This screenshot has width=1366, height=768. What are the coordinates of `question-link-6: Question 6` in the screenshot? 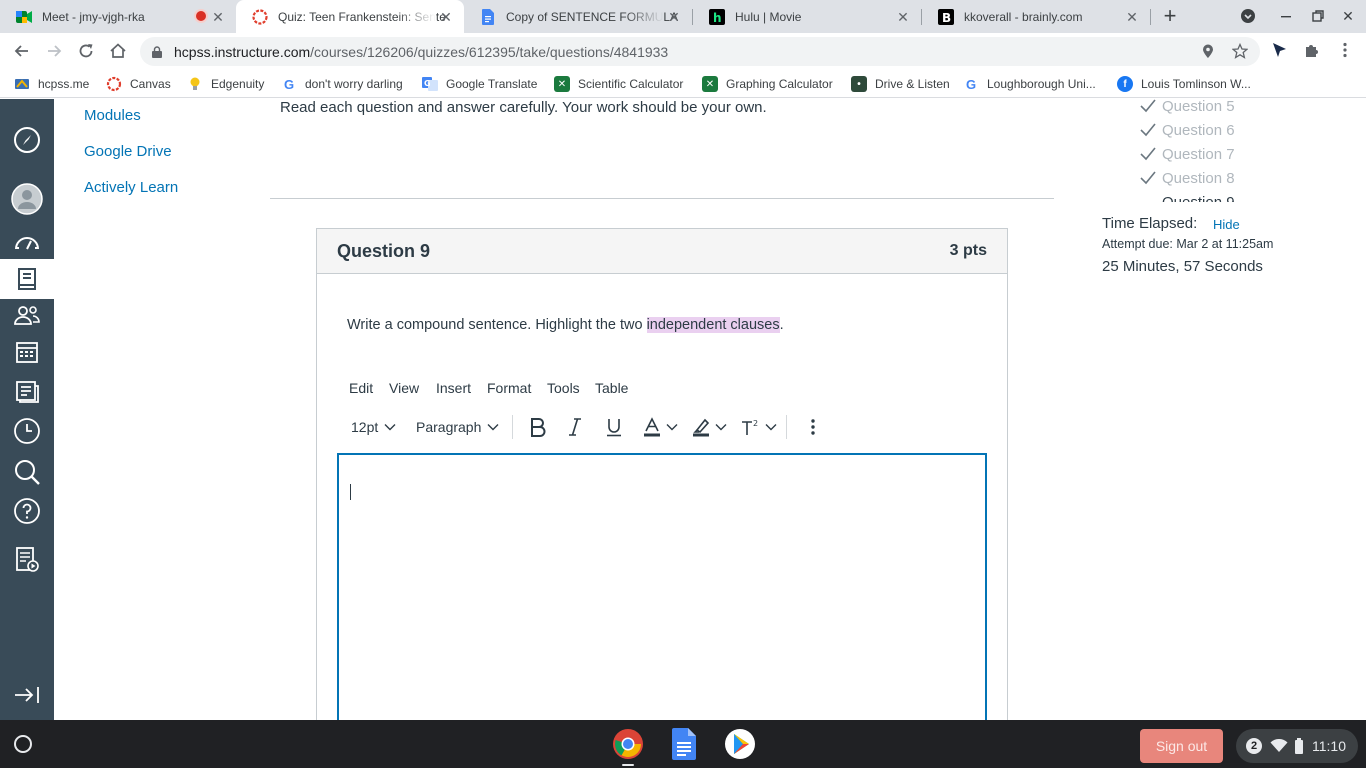 It's located at (1187, 130).